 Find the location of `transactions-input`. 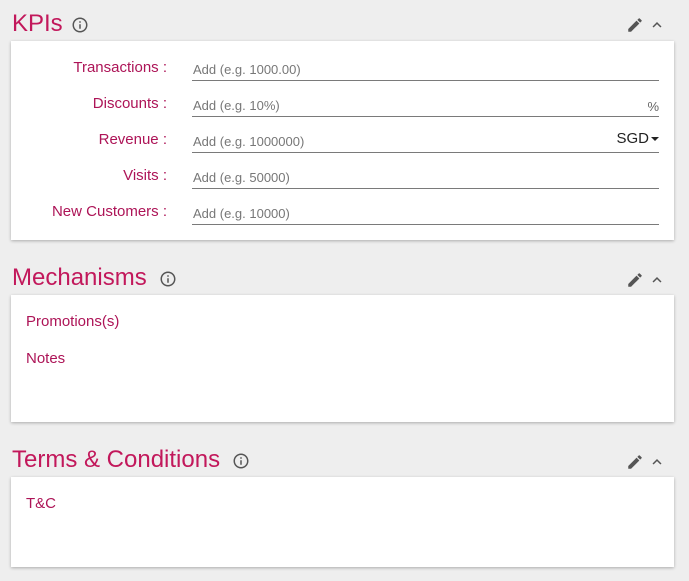

transactions-input is located at coordinates (425, 70).